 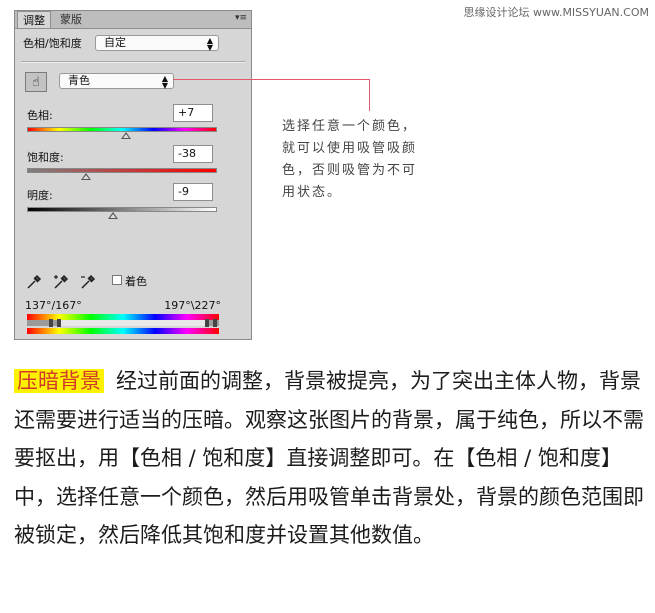 I want to click on tab-adjustments: 调整, so click(x=34, y=19).